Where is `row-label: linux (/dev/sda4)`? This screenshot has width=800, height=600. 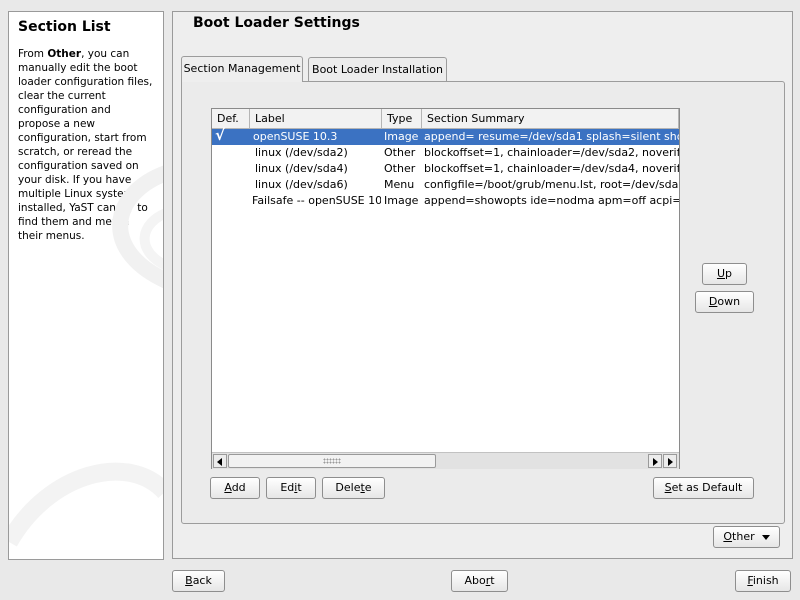 row-label: linux (/dev/sda4) is located at coordinates (301, 168).